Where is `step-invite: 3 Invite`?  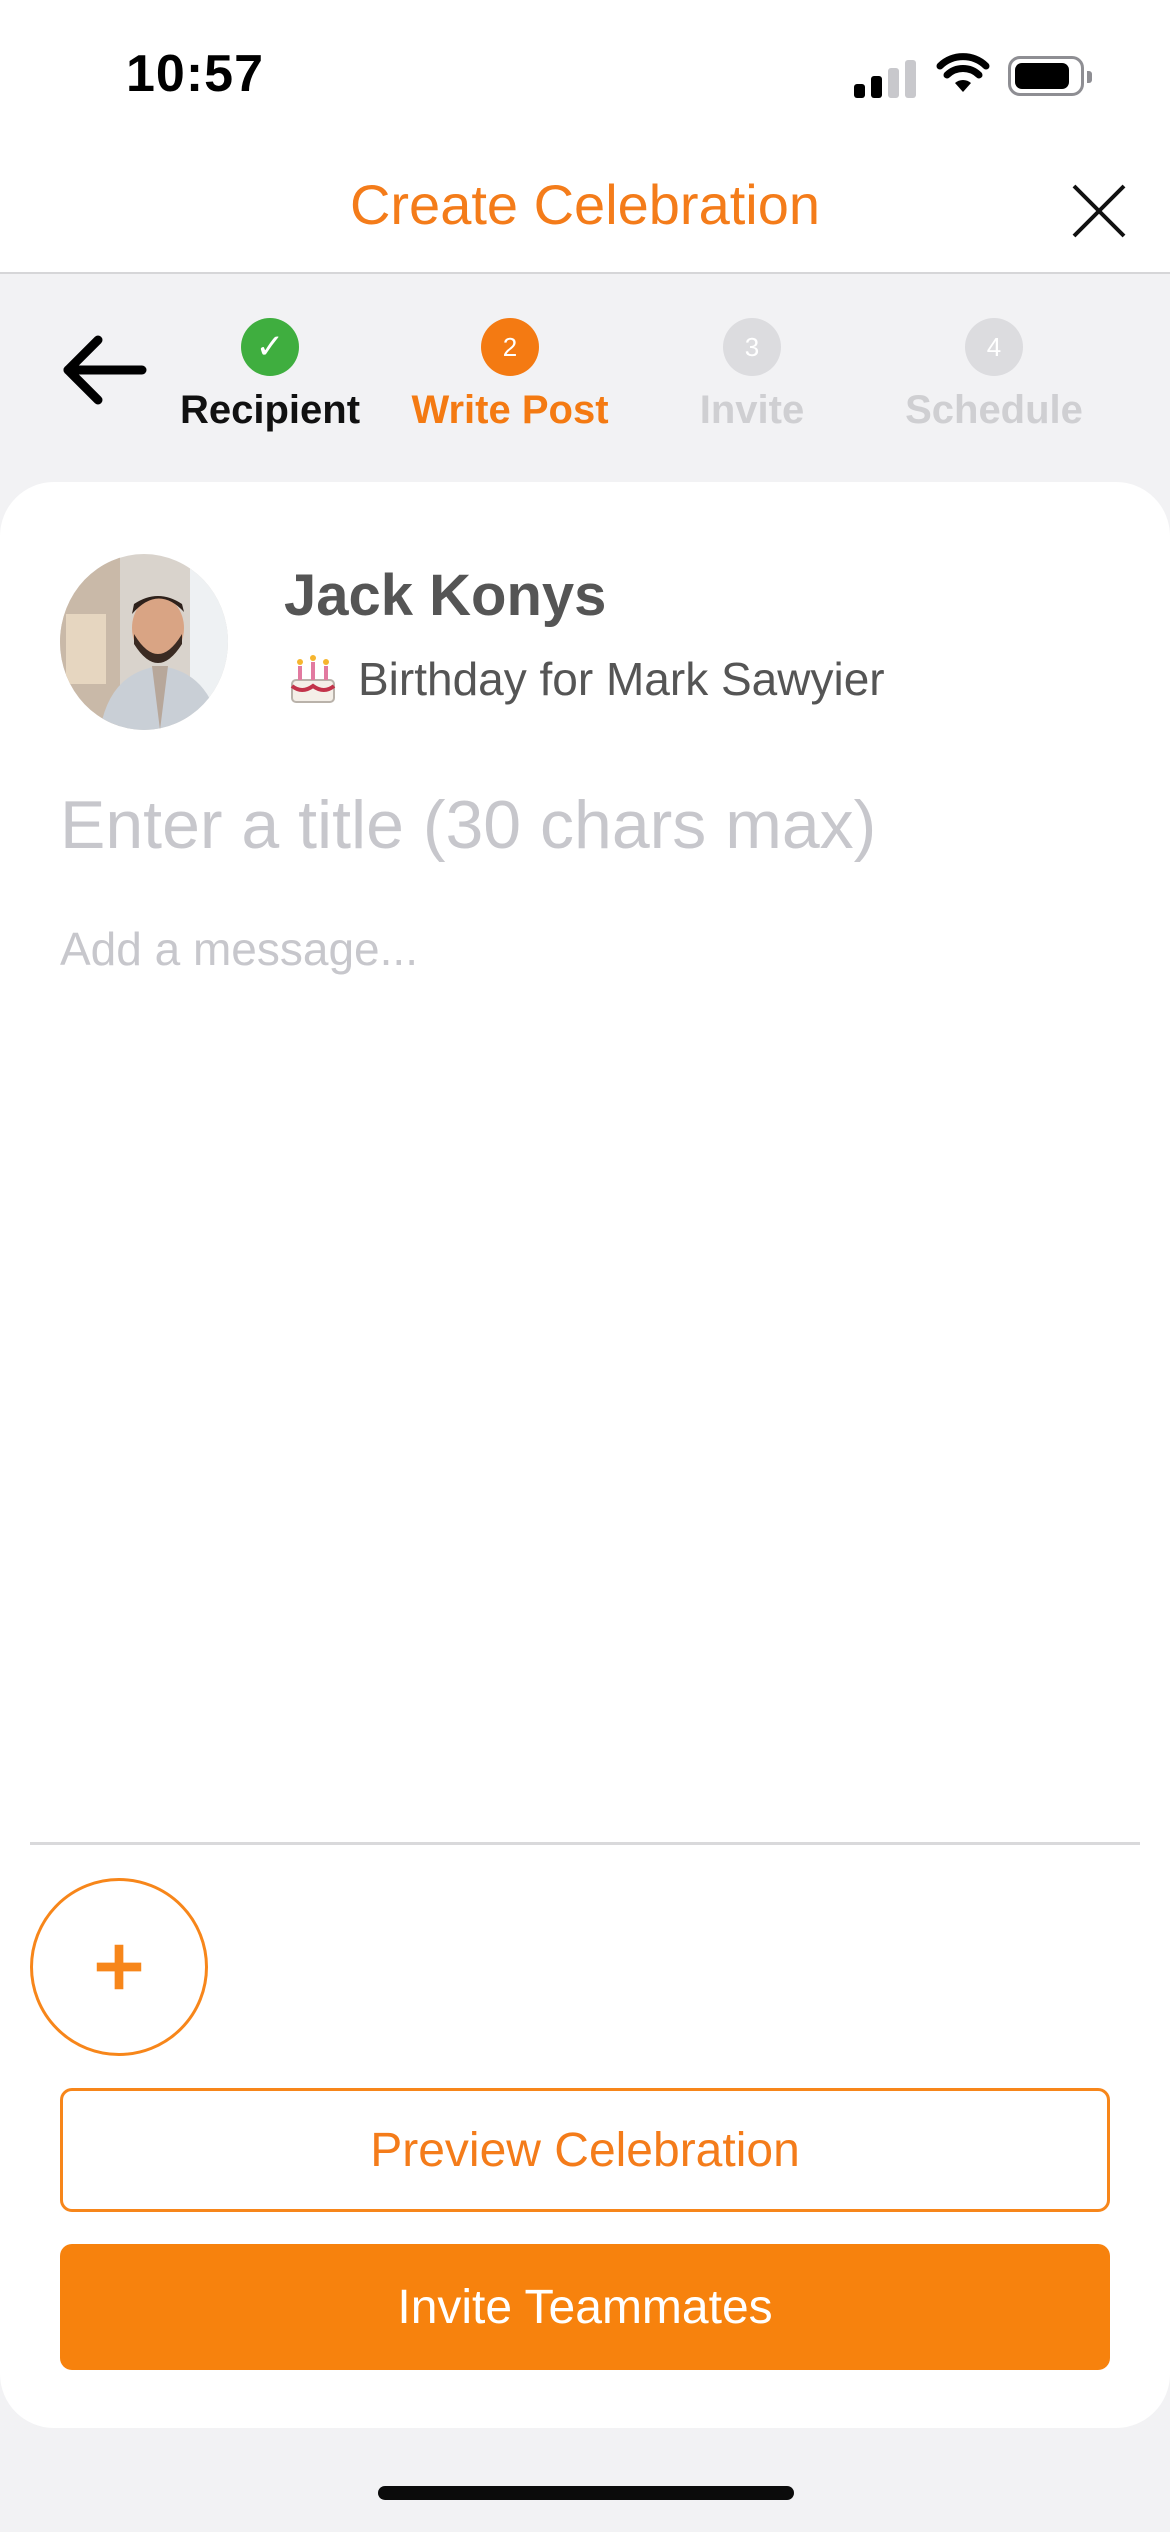
step-invite: 3 Invite is located at coordinates (752, 375).